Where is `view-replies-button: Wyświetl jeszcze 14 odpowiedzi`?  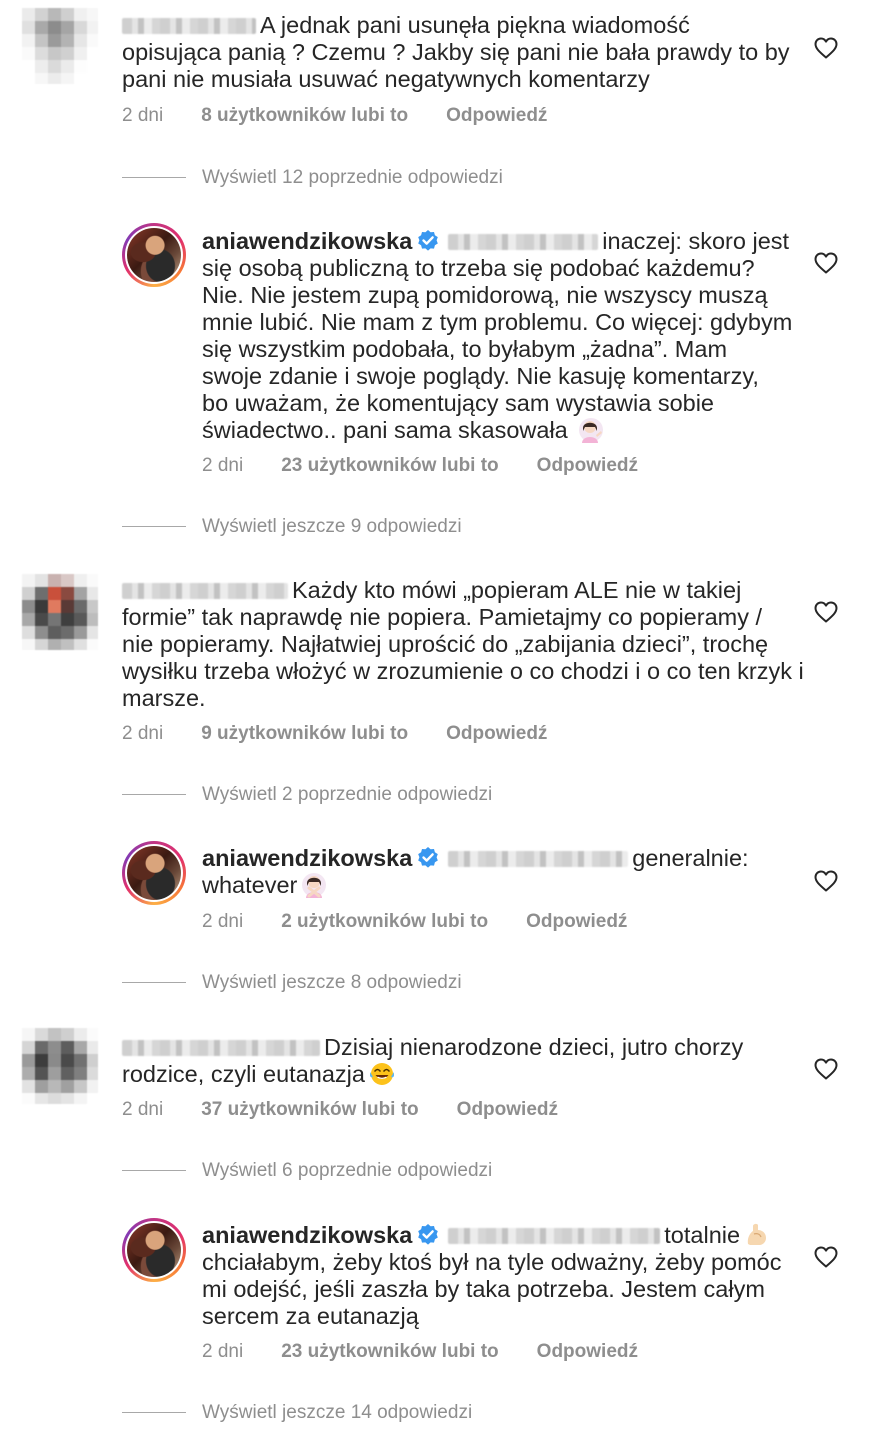
view-replies-button: Wyświetl jeszcze 14 odpowiedzi is located at coordinates (297, 1413).